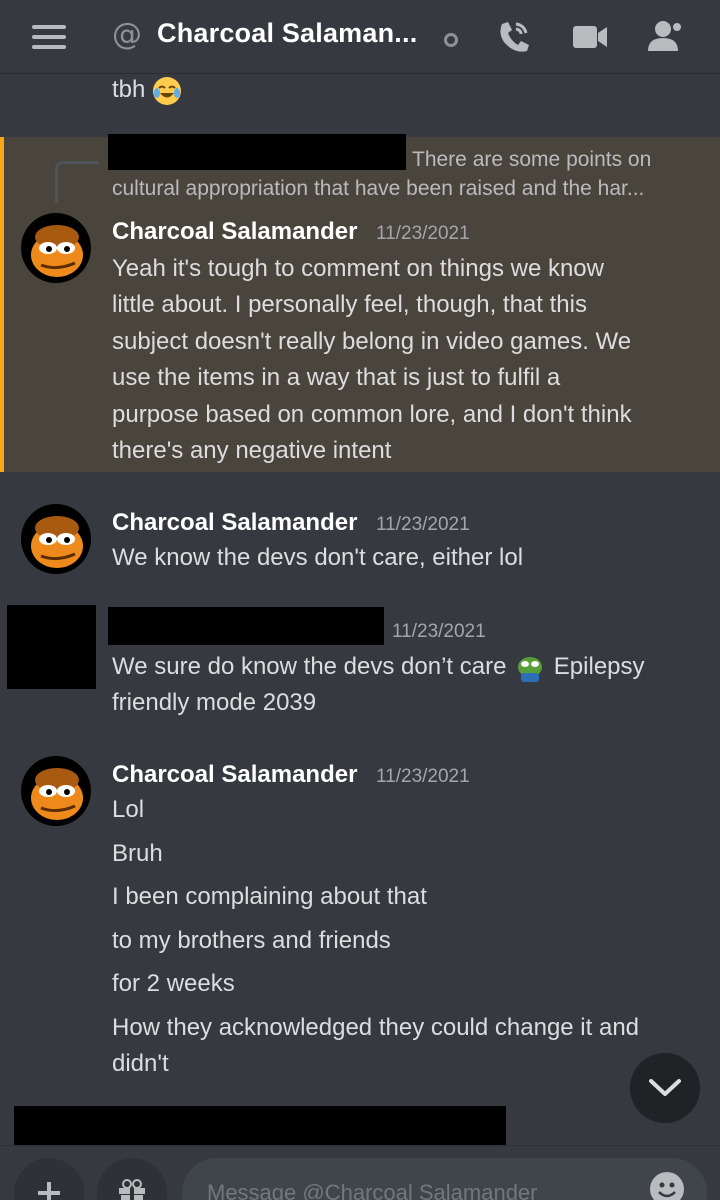 This screenshot has height=1200, width=720. I want to click on reply-connector, so click(77, 182).